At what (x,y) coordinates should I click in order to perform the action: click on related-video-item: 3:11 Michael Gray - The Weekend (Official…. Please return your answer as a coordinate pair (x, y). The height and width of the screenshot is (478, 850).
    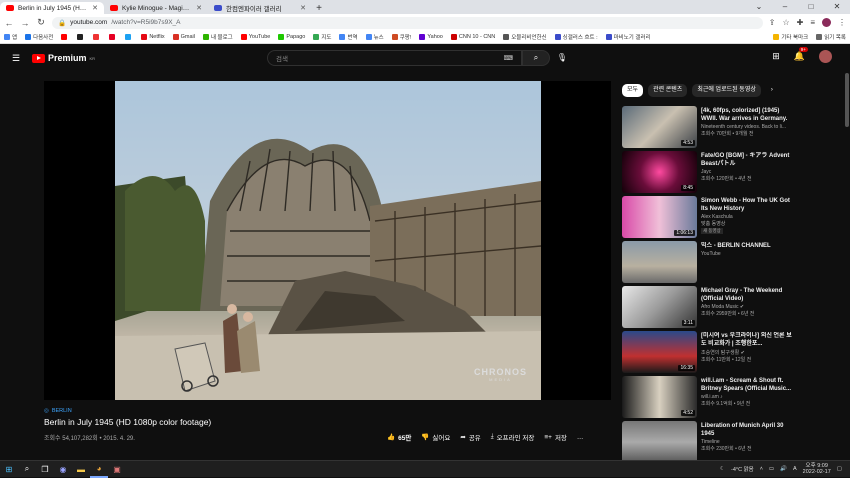
    Looking at the image, I should click on (709, 308).